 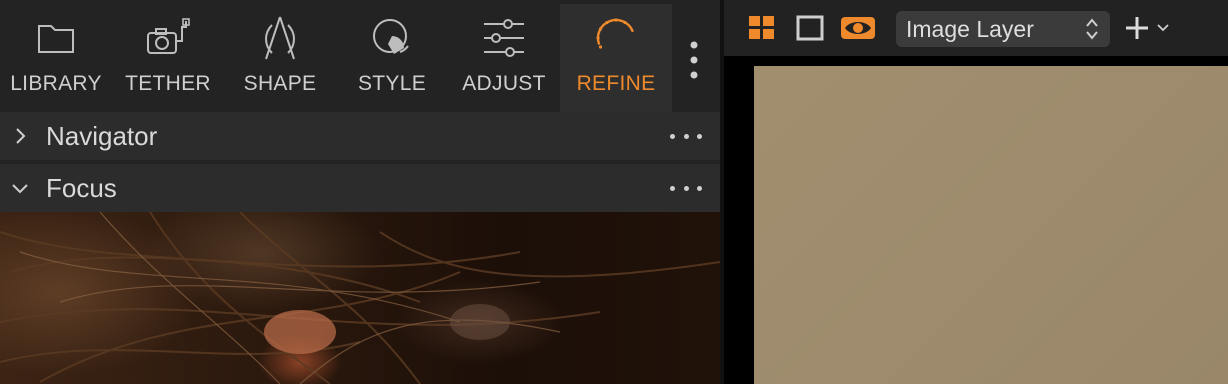 I want to click on tab-label: STYLE, so click(x=392, y=83).